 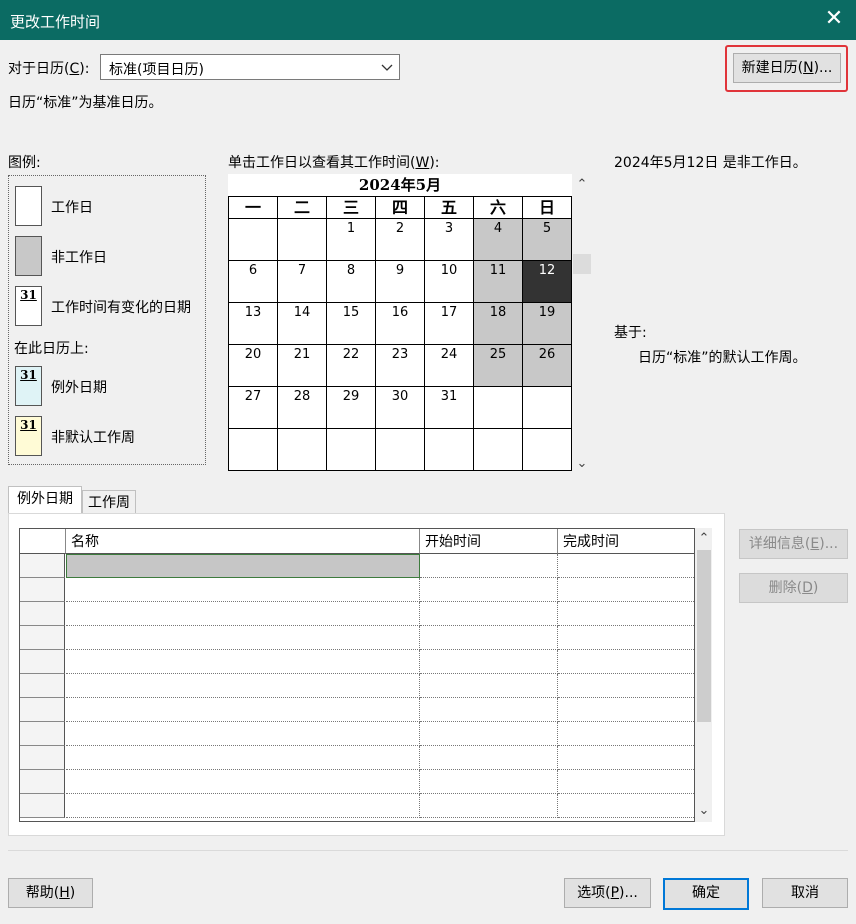 I want to click on calendar-day: 24, so click(x=449, y=366).